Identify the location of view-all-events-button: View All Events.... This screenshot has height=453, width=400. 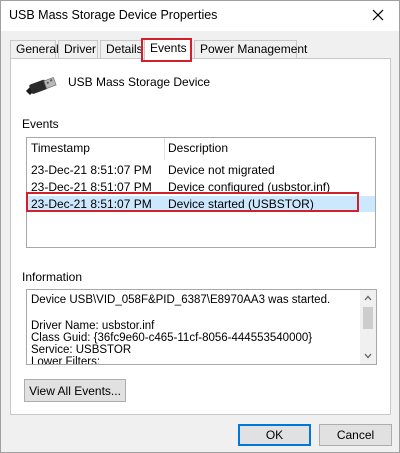
(75, 390).